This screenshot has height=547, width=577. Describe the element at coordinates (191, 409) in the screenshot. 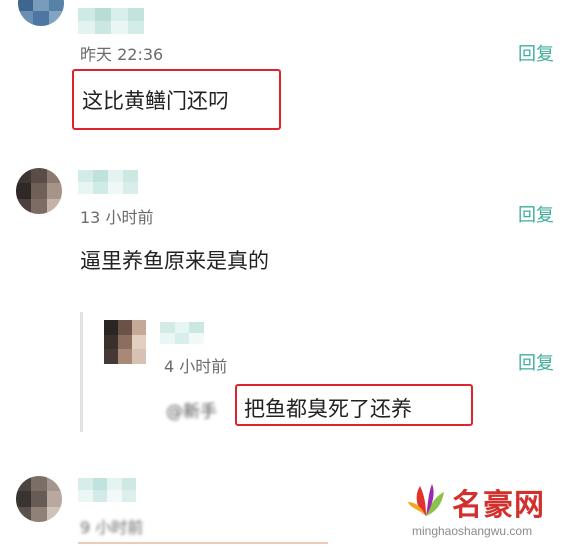

I see `mention-link: @新手` at that location.